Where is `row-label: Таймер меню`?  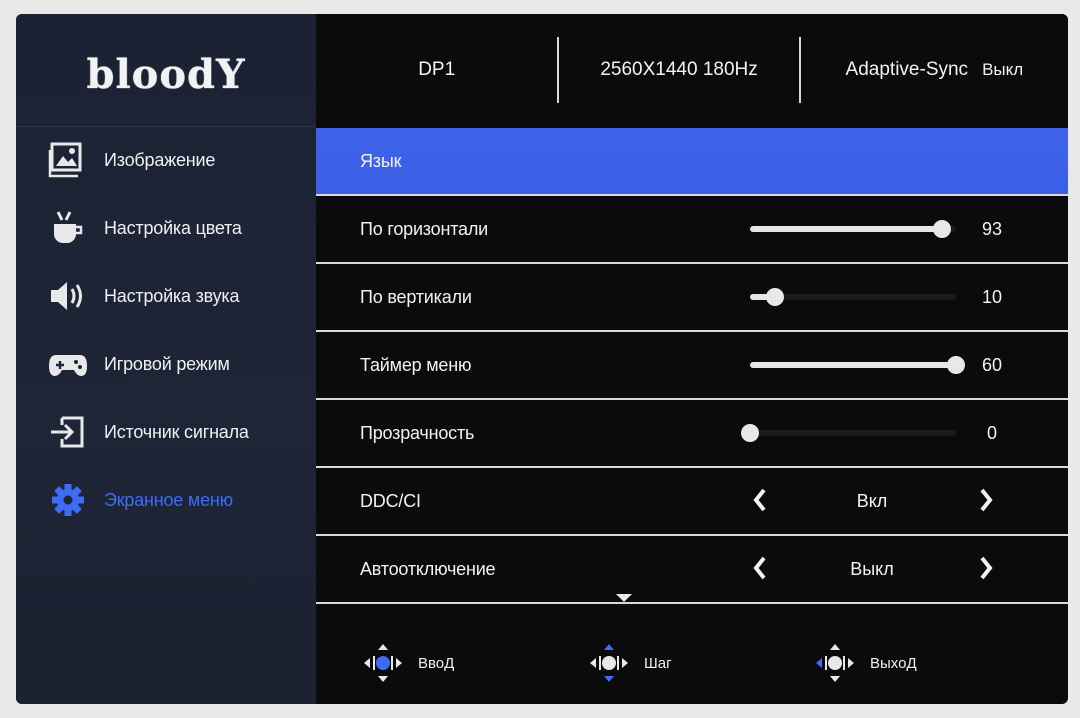
row-label: Таймер меню is located at coordinates (416, 364).